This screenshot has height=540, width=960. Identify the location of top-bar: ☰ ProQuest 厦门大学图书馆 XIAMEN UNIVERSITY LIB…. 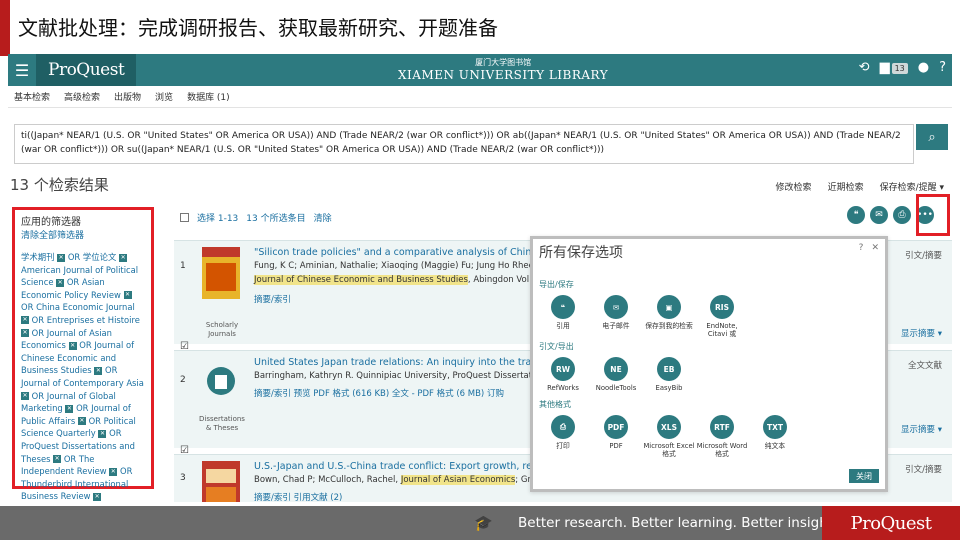
(480, 70).